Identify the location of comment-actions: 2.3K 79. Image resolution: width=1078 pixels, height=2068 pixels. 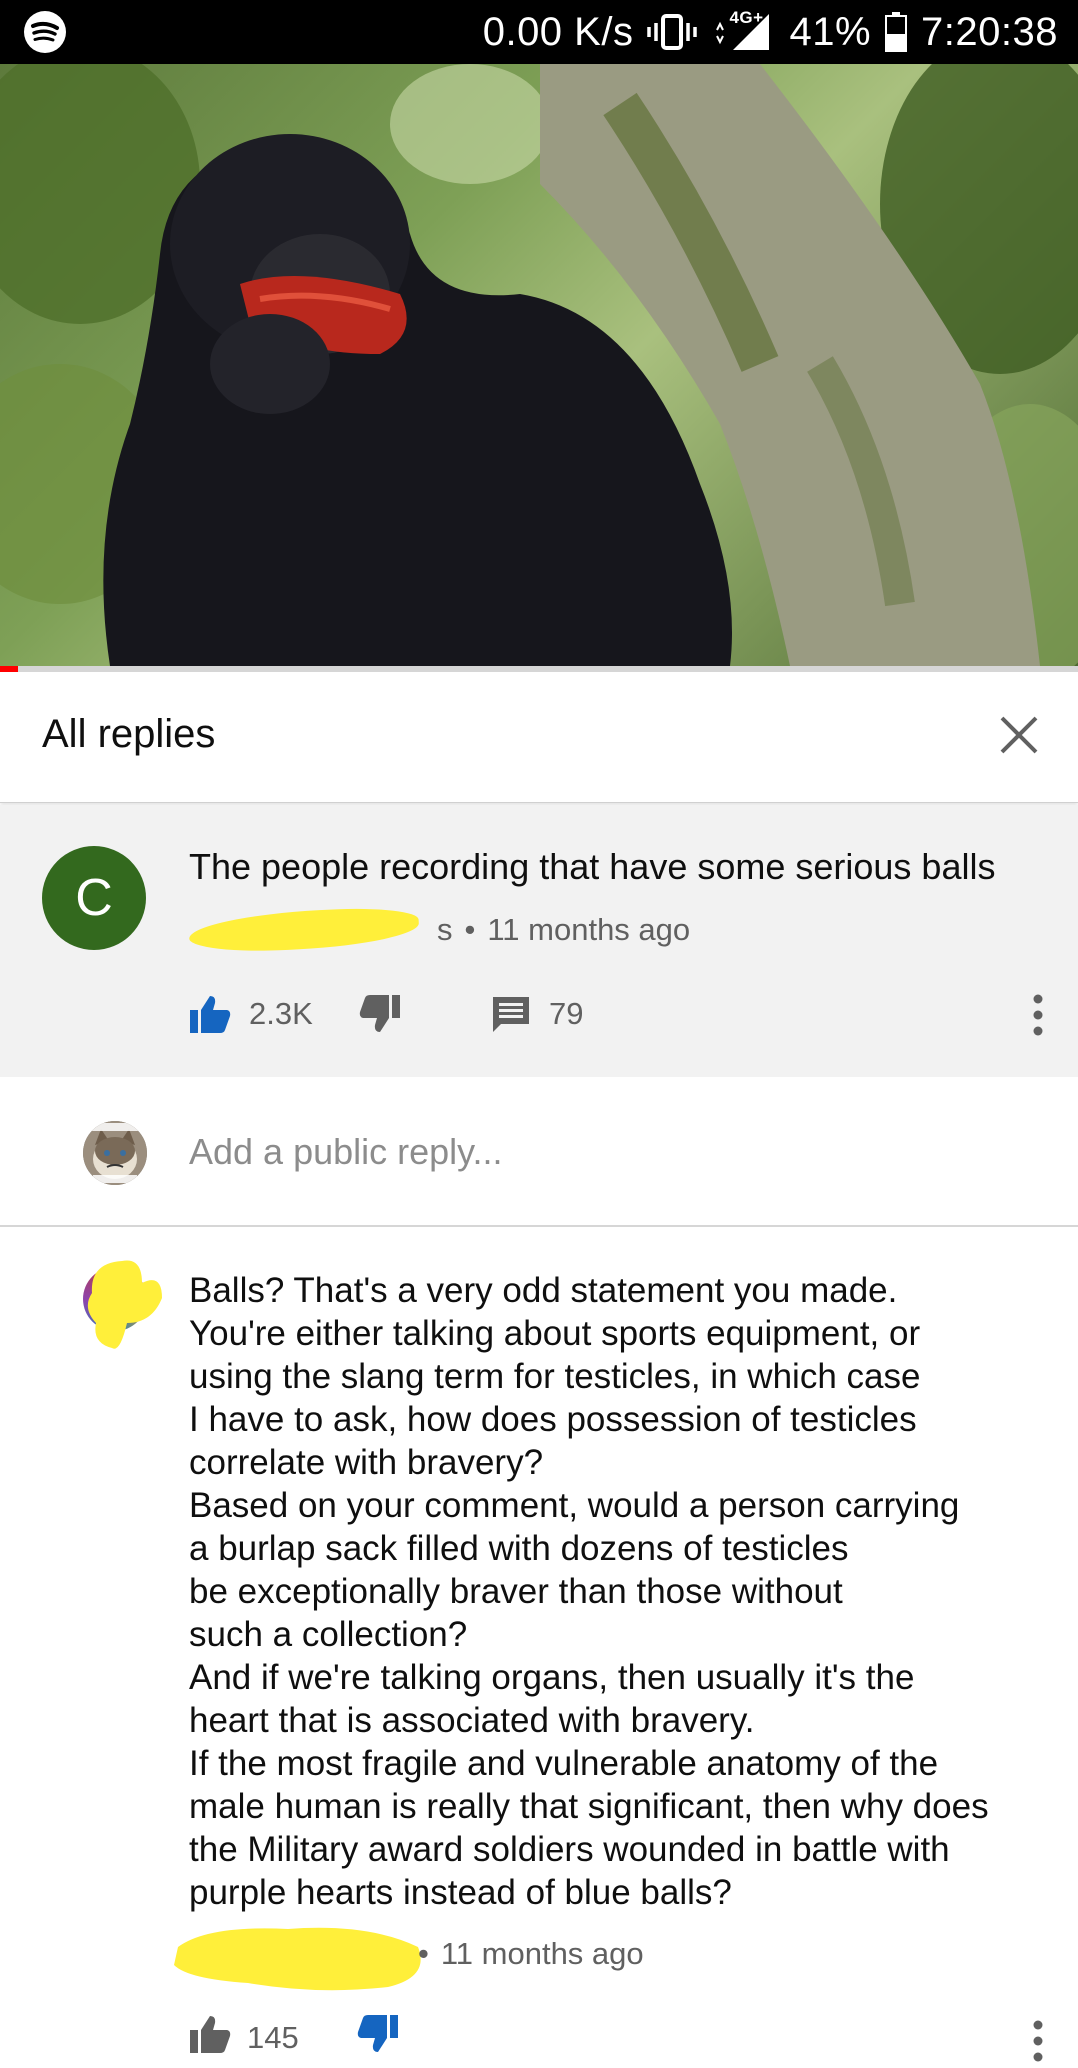
(386, 1014).